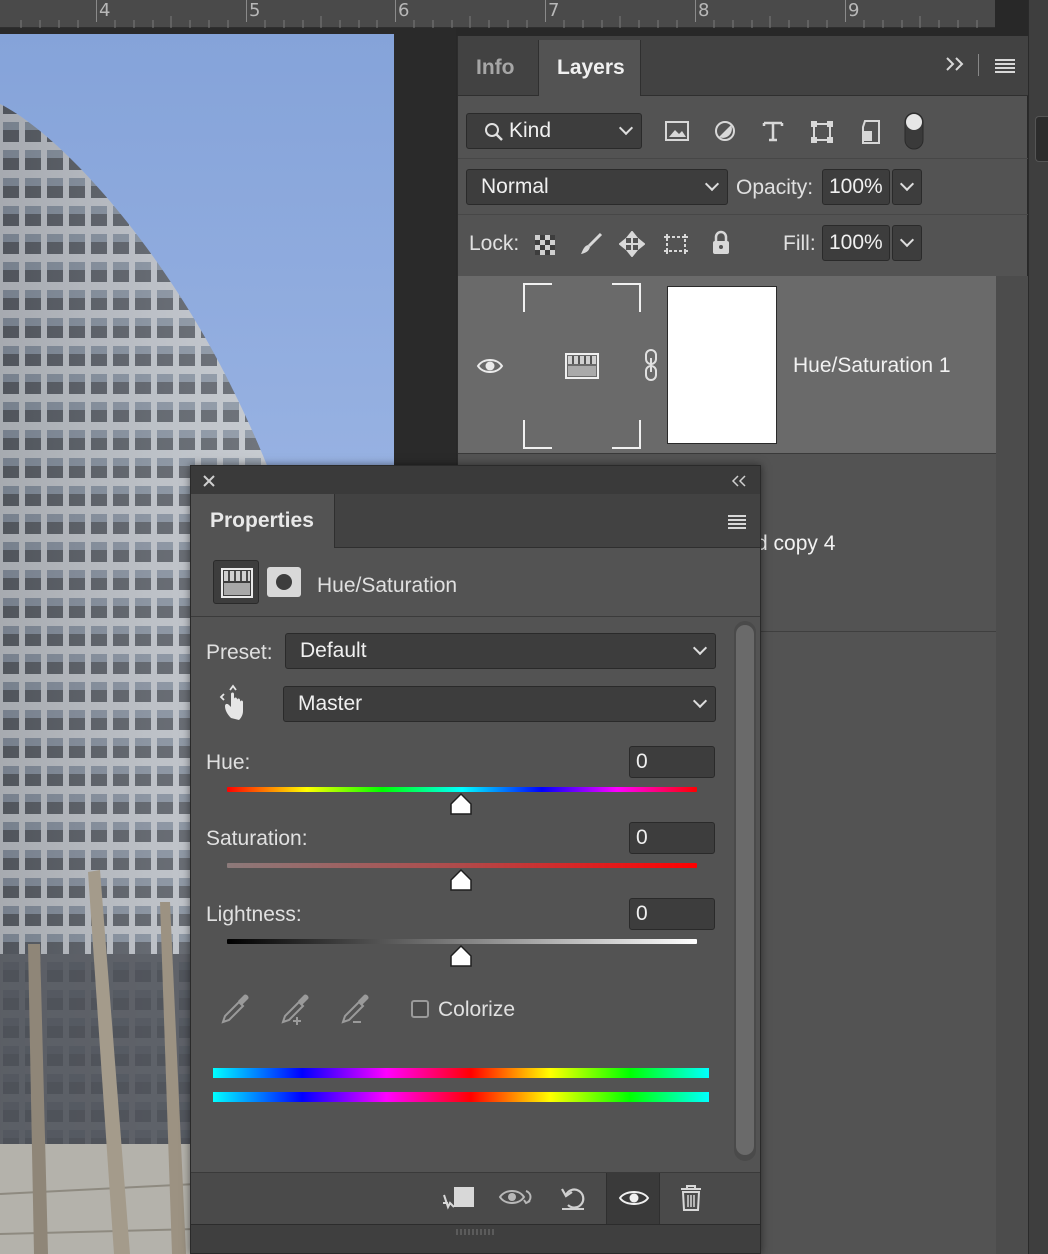 The image size is (1048, 1254). Describe the element at coordinates (725, 133) in the screenshot. I see `adjustment-filter-icon` at that location.